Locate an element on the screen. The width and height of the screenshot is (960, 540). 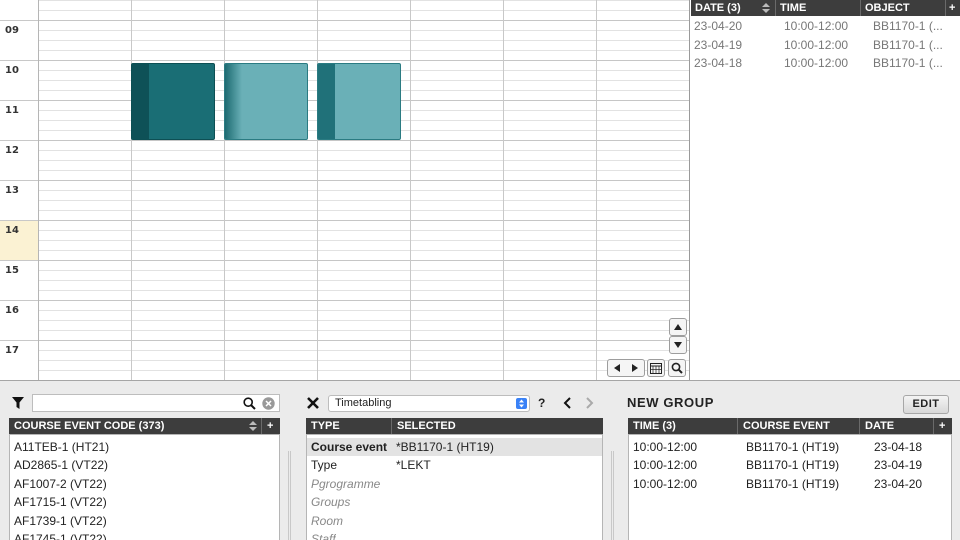
hour-cell-14: 14 is located at coordinates (19, 240).